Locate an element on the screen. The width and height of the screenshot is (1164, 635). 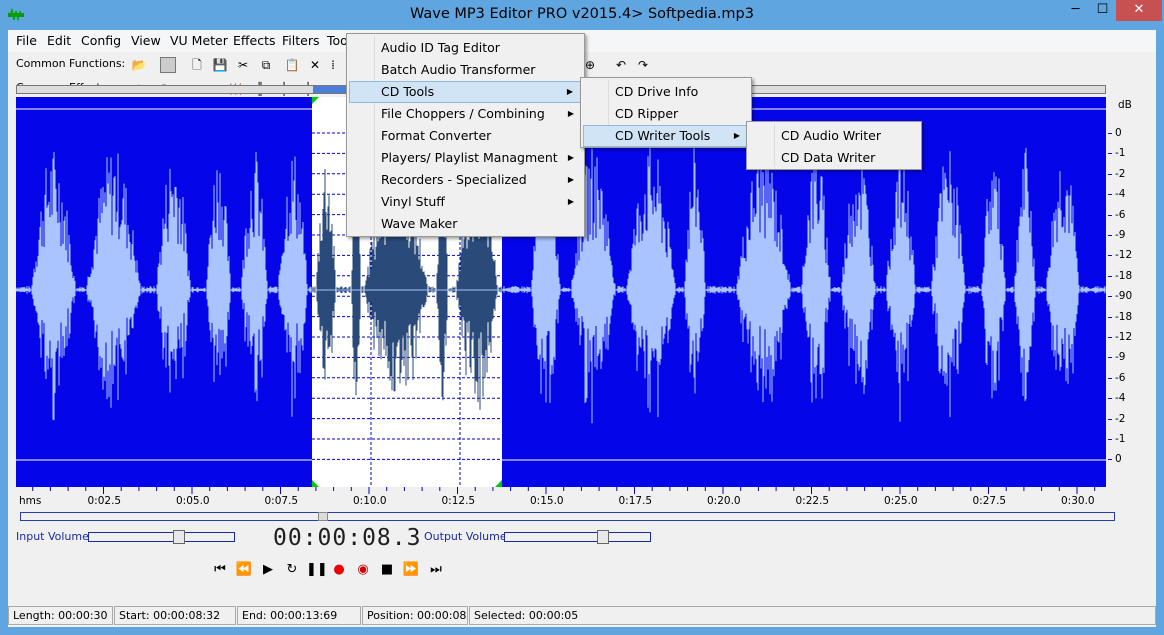
record-icon: ● is located at coordinates (339, 570).